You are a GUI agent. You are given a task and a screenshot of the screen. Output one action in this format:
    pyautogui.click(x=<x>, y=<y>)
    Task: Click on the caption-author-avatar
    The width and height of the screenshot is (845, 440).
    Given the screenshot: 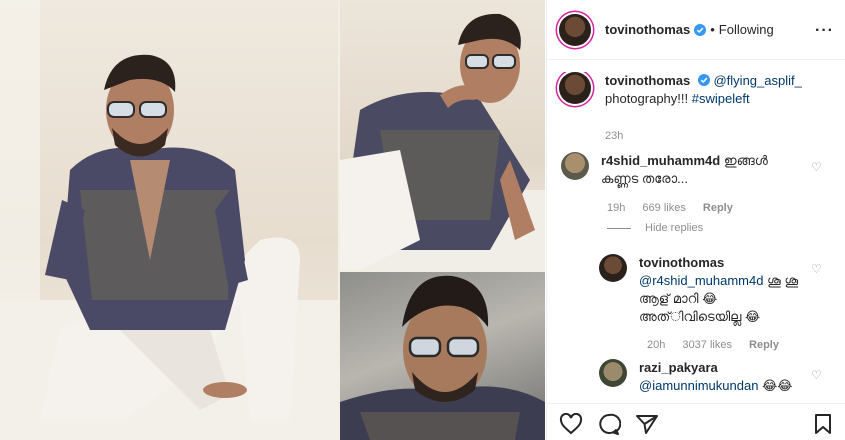 What is the action you would take?
    pyautogui.click(x=575, y=88)
    